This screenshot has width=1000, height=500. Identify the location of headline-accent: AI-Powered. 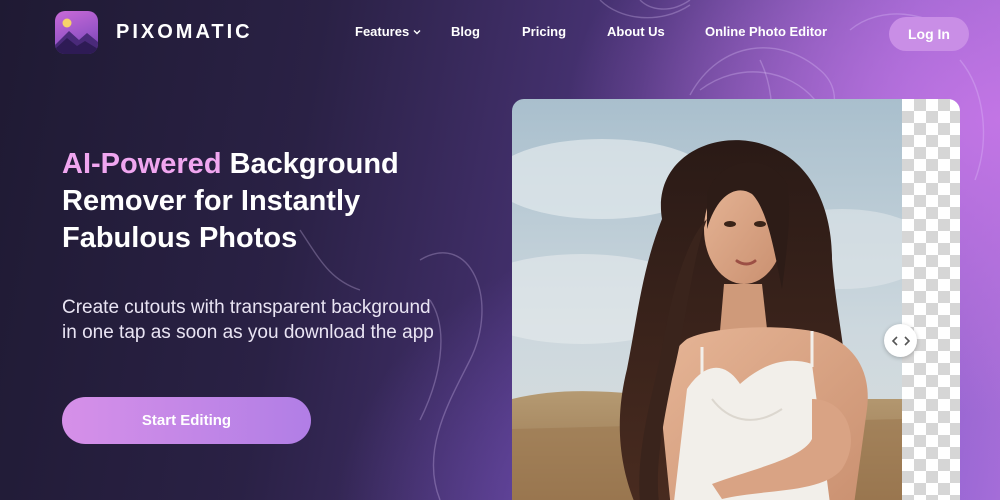
(142, 164).